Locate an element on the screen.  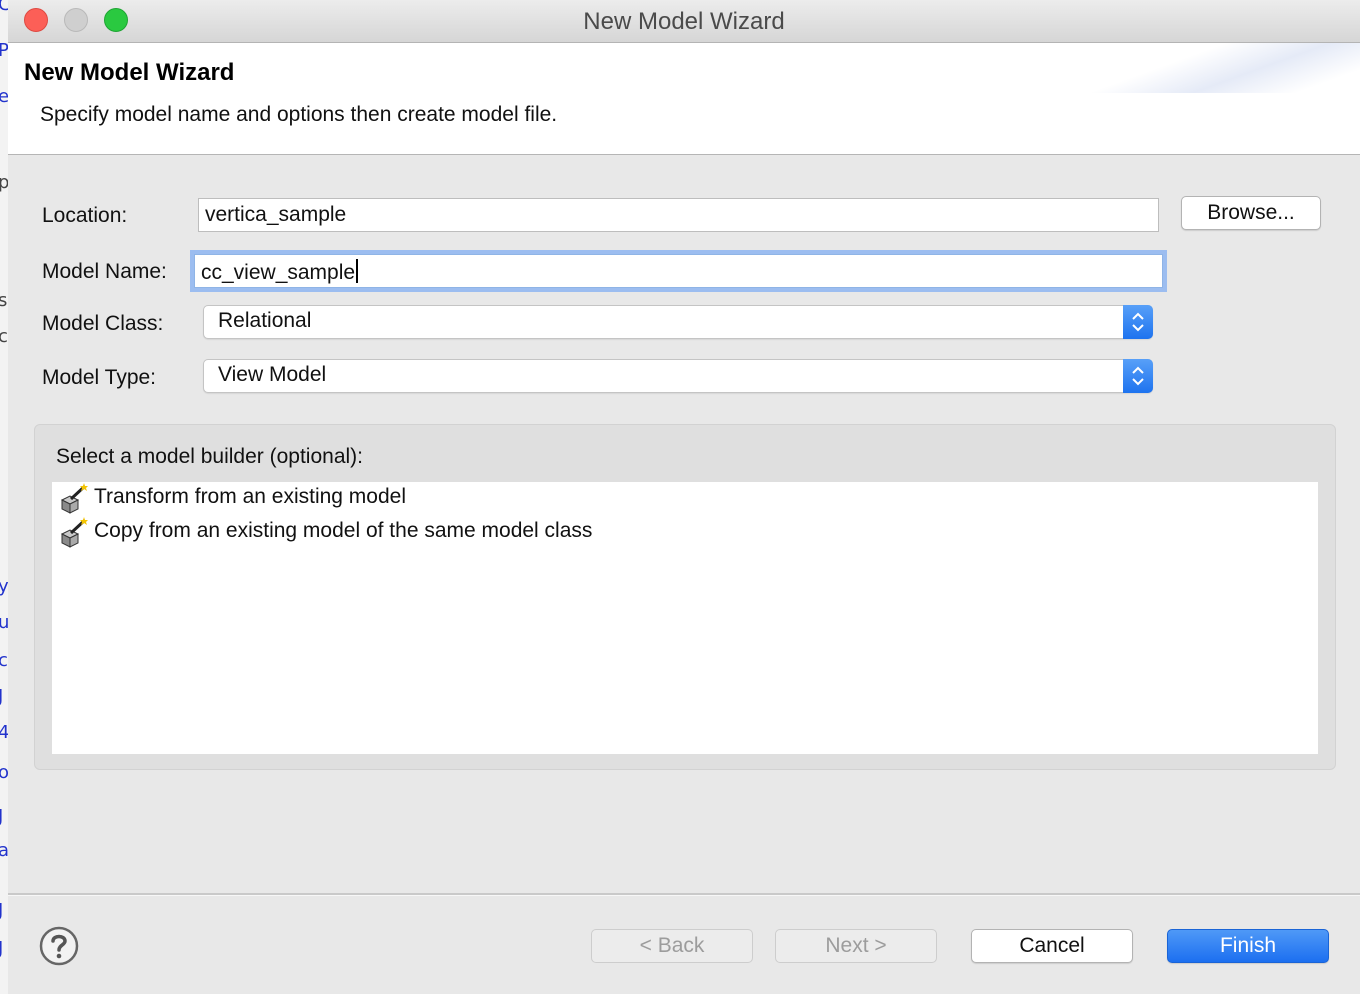
model-type-label: Model Type: is located at coordinates (99, 377).